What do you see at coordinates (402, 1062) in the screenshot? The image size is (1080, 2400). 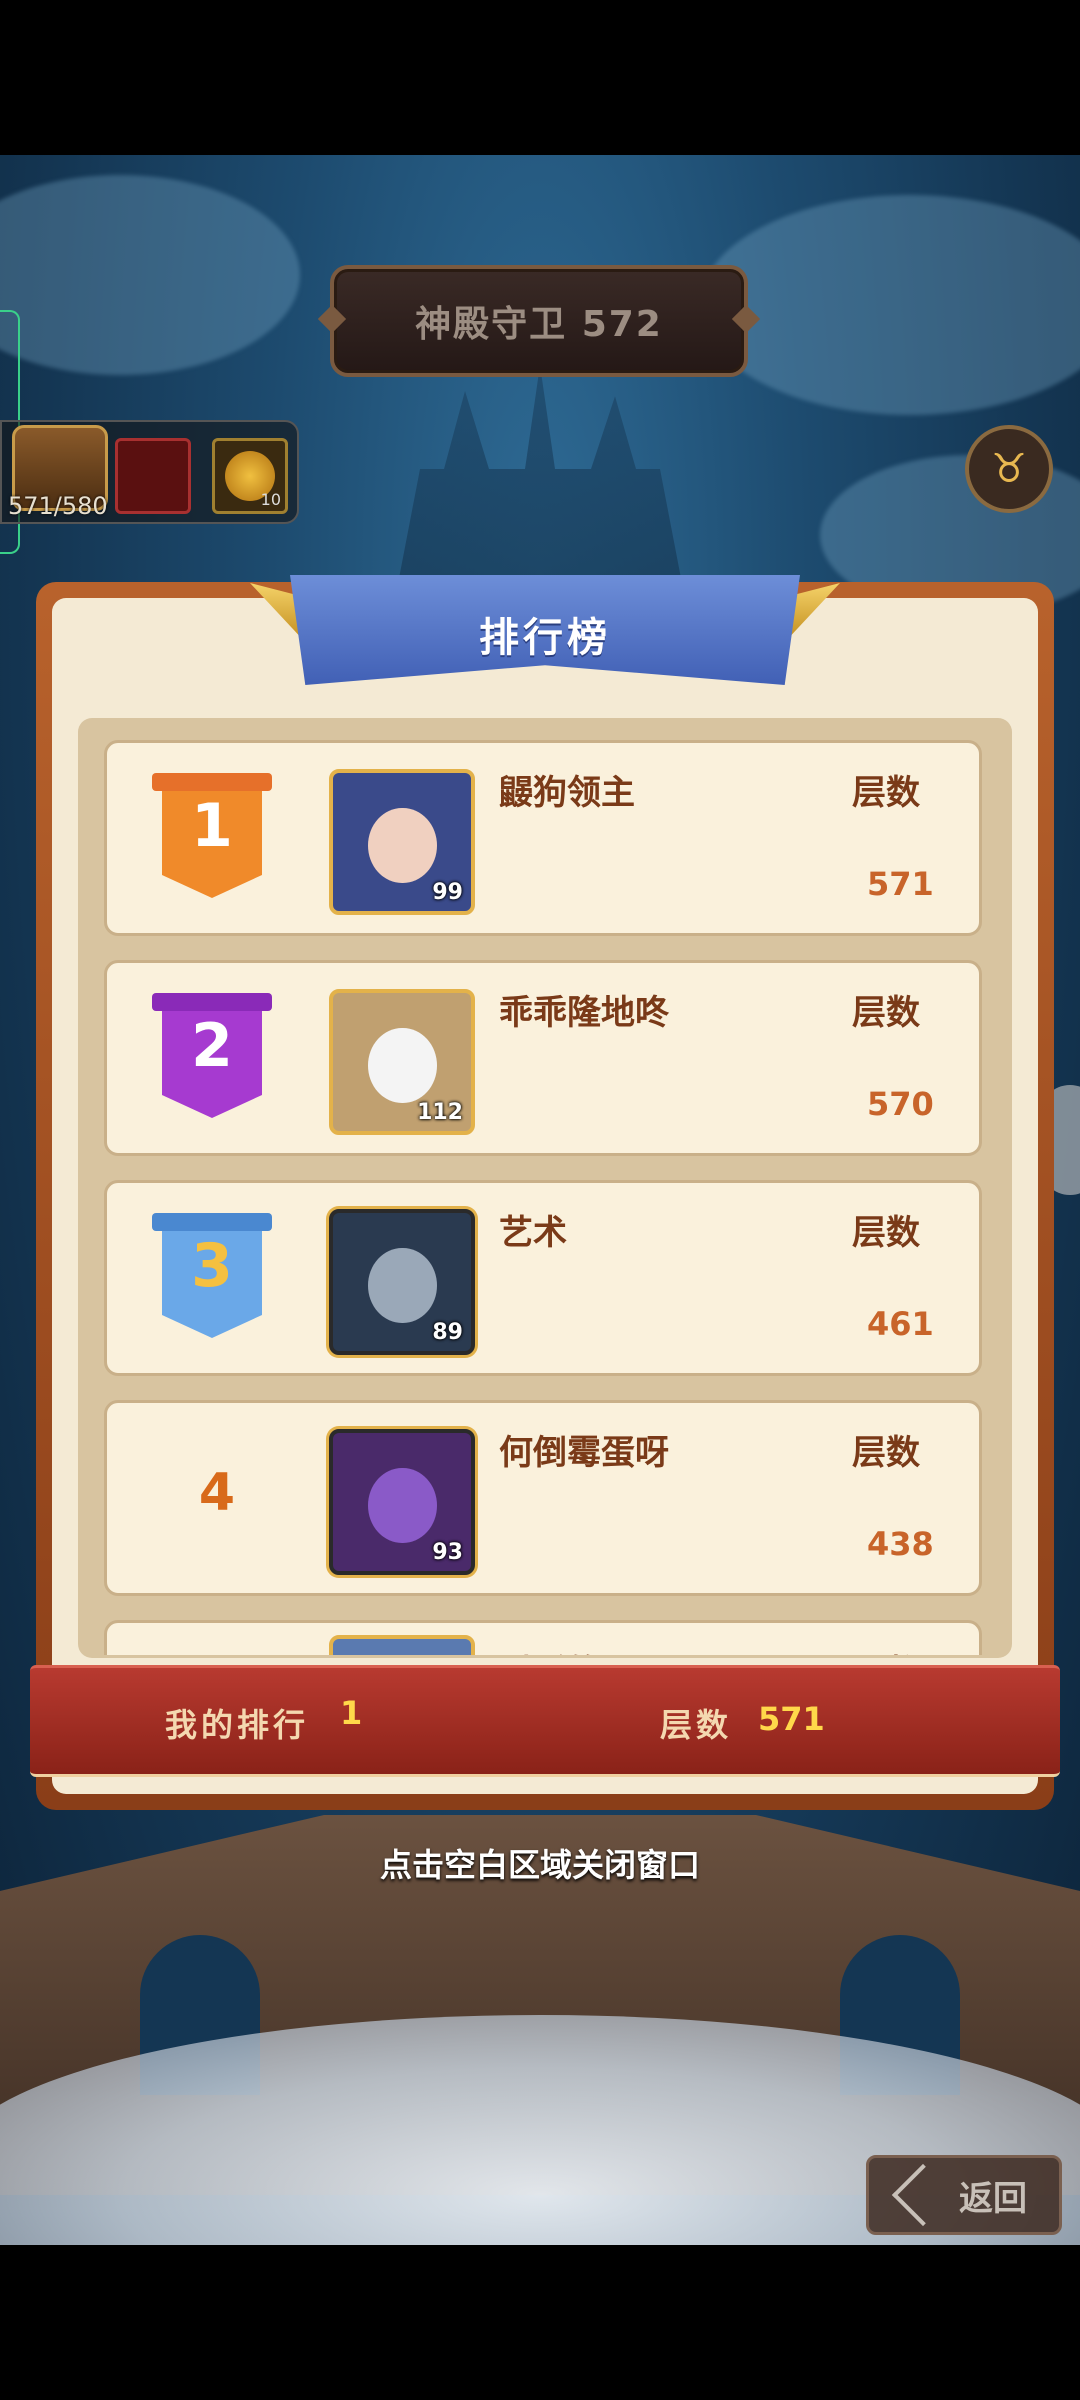 I see `player-avatar: 112` at bounding box center [402, 1062].